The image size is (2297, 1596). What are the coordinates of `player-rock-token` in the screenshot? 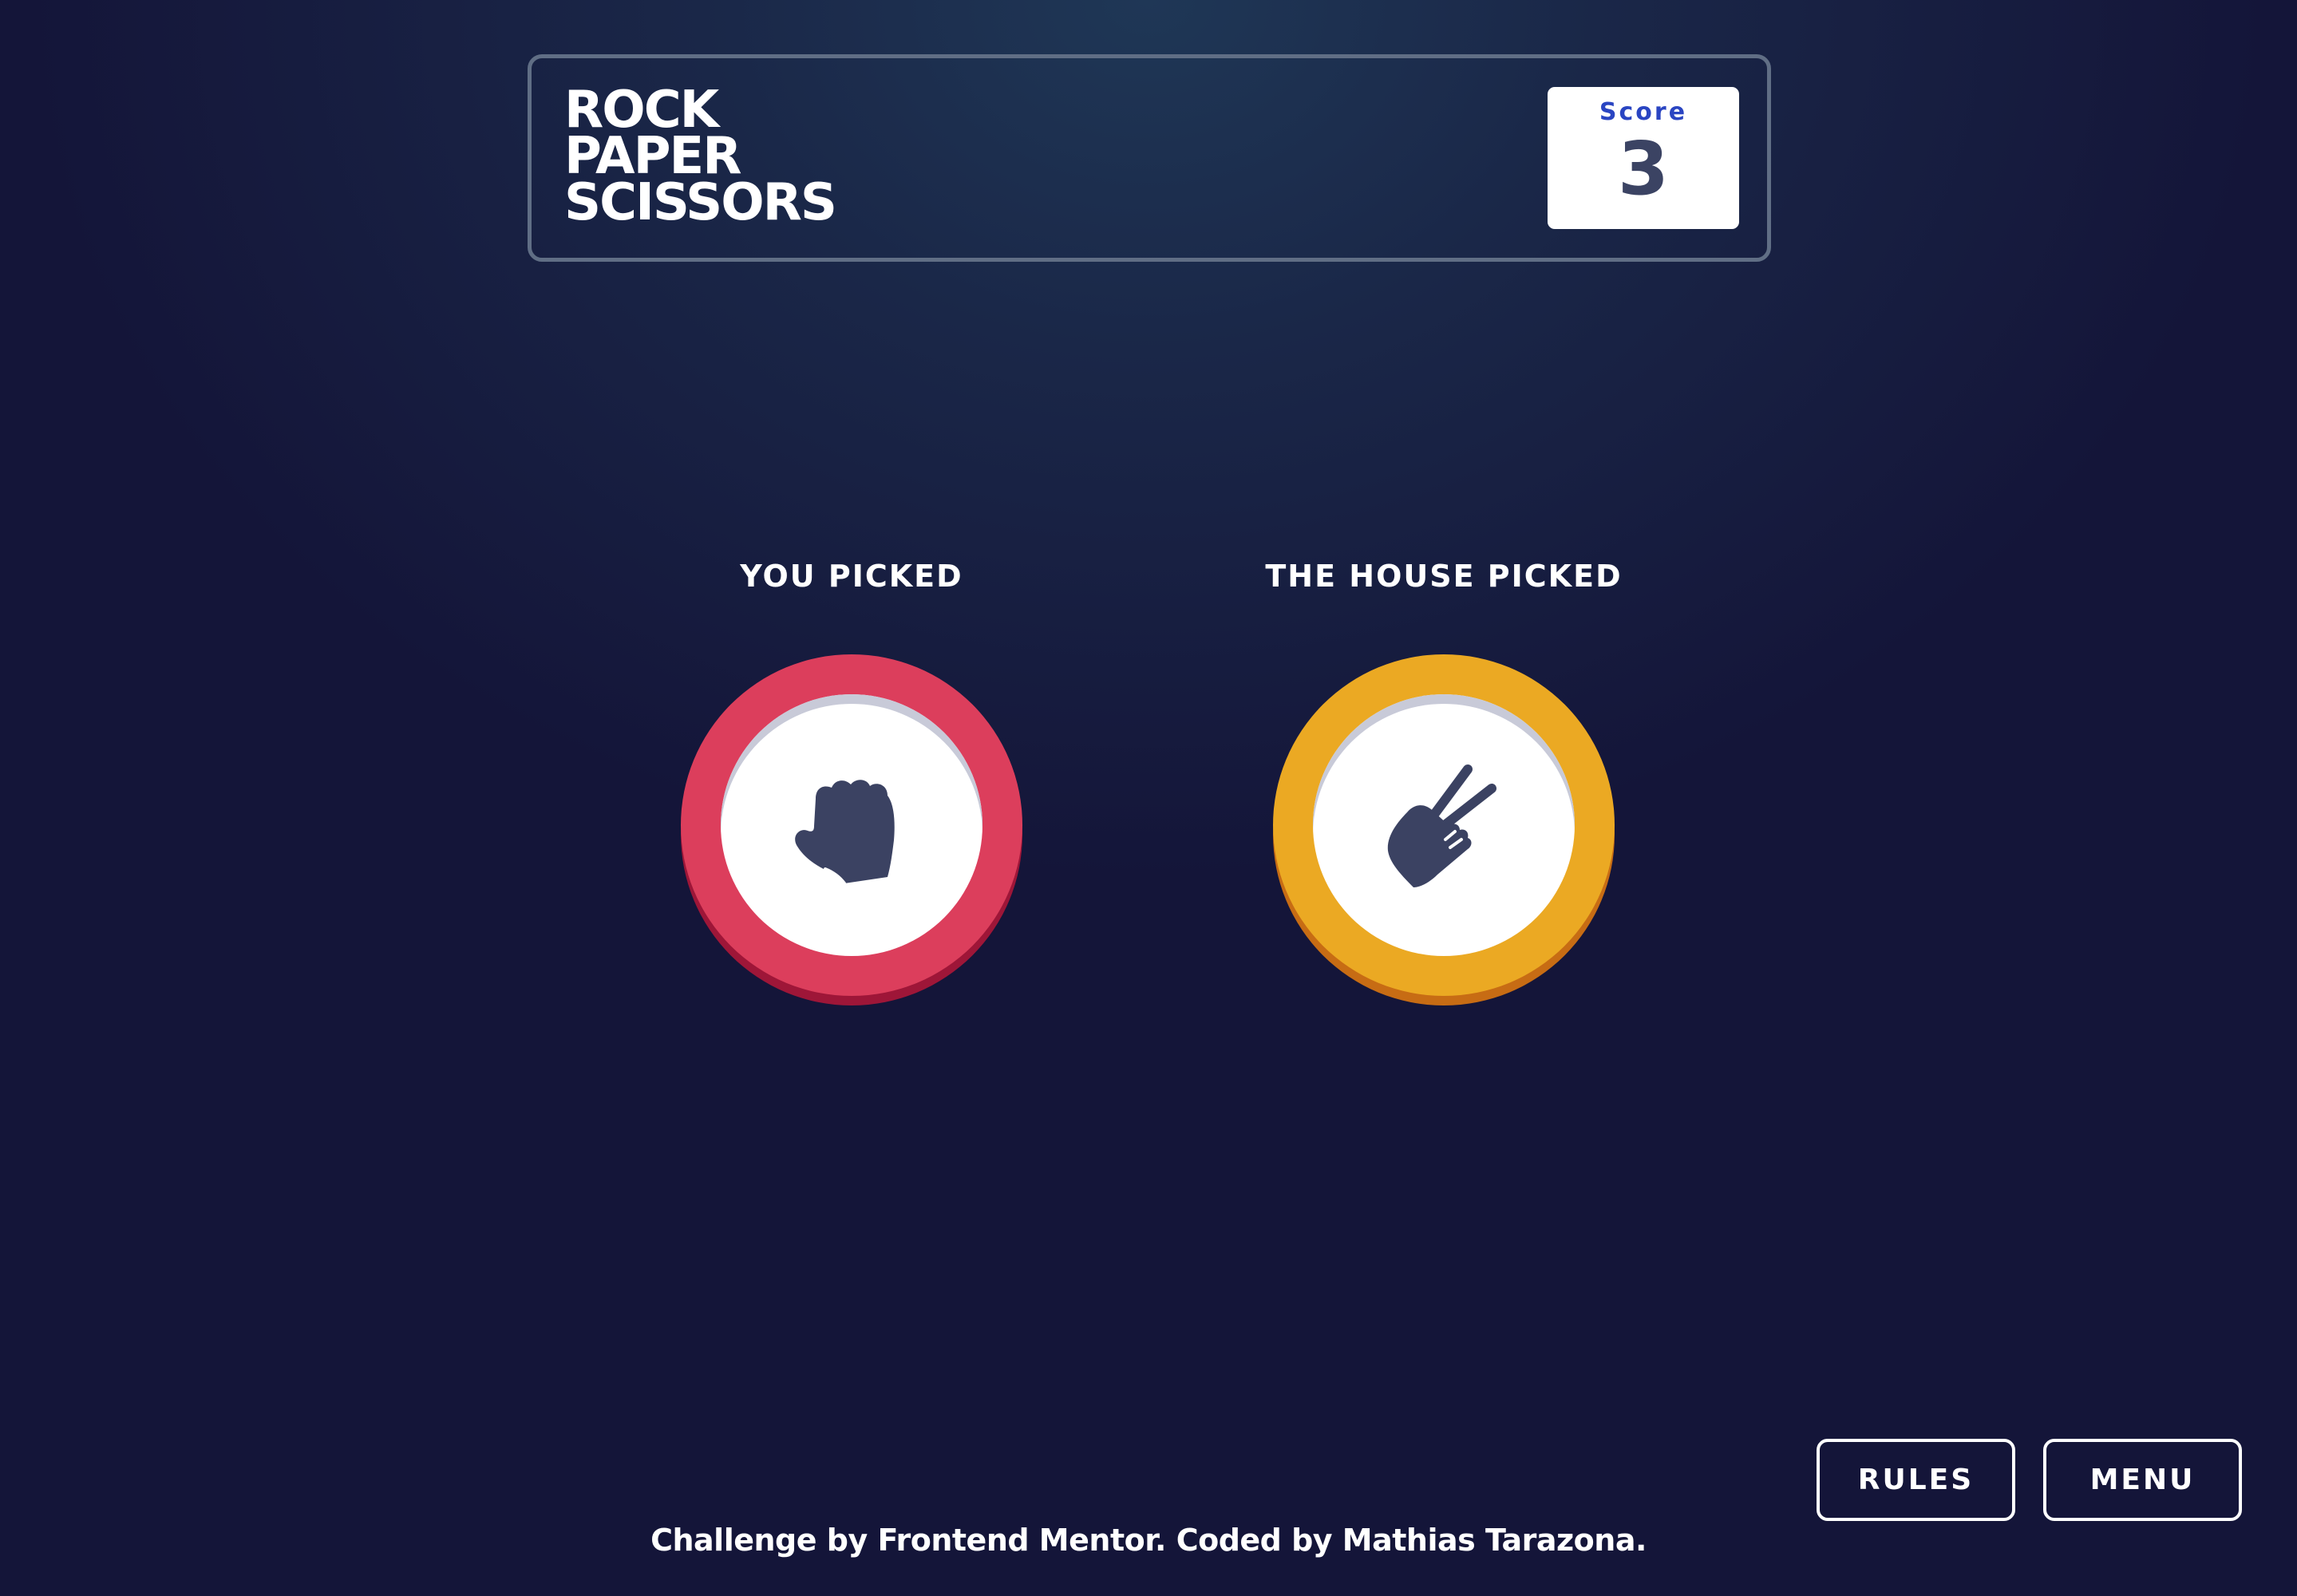 It's located at (851, 829).